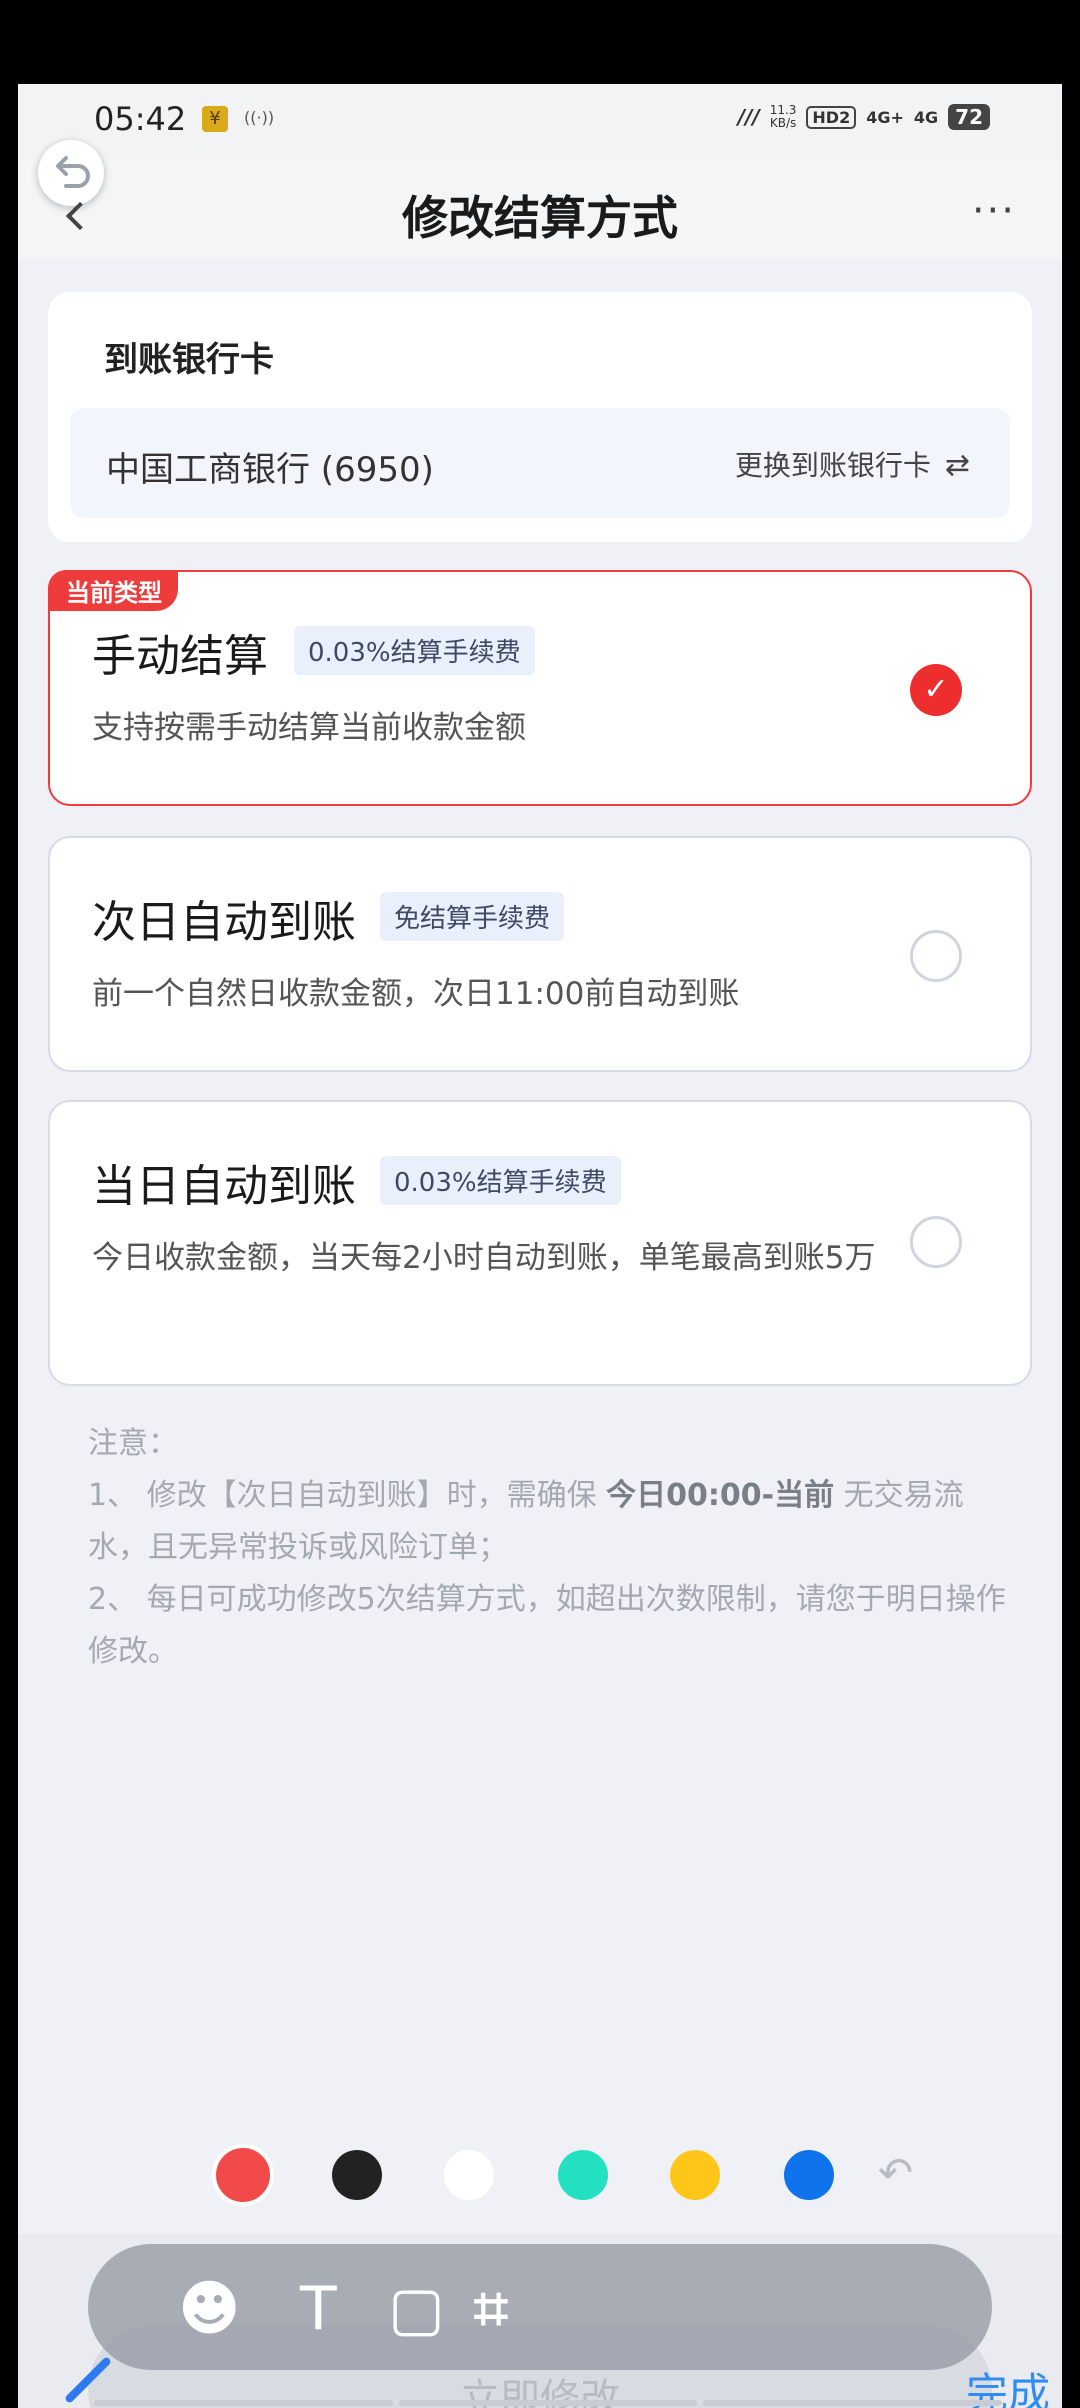  What do you see at coordinates (540, 218) in the screenshot?
I see `page-title: 修改结算方式` at bounding box center [540, 218].